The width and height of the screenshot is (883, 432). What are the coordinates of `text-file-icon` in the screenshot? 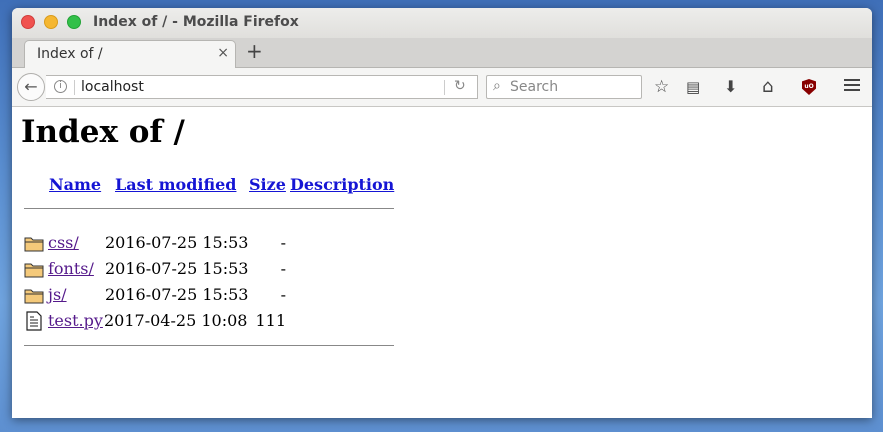 It's located at (34, 321).